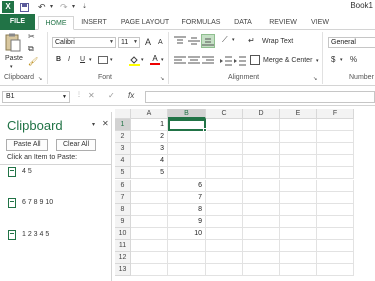 The height and width of the screenshot is (281, 375). Describe the element at coordinates (187, 126) in the screenshot. I see `cell-B1` at that location.